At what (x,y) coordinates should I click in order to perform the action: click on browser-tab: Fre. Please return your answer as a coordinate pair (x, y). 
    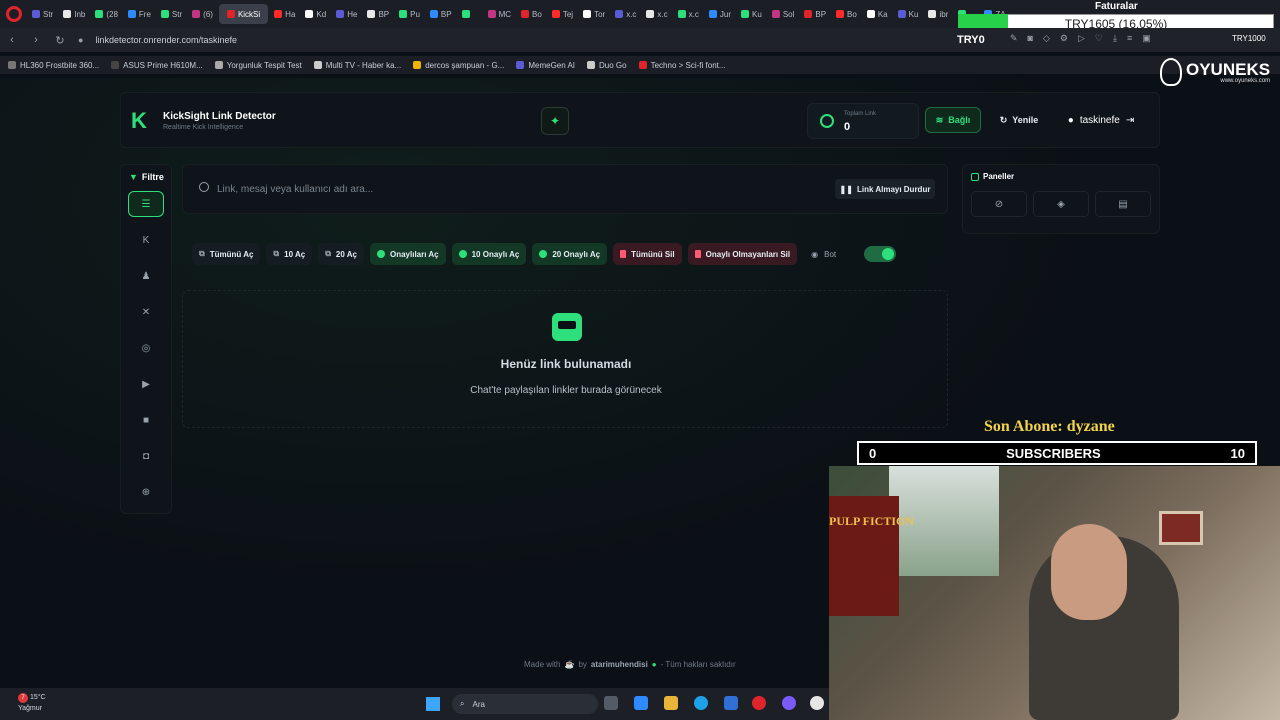
    Looking at the image, I should click on (139, 14).